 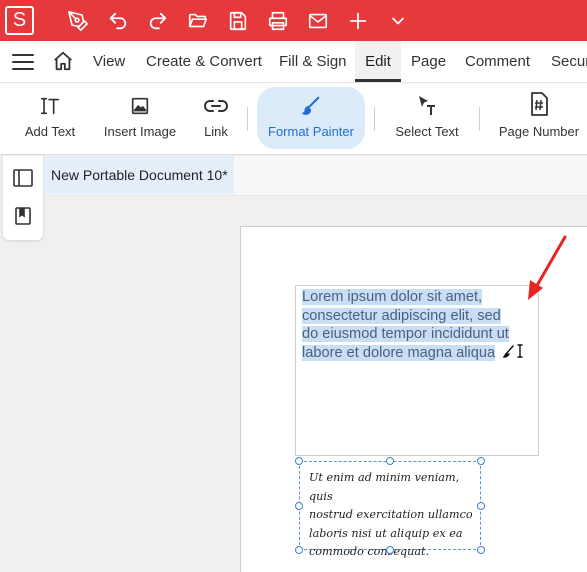 I want to click on mail-icon, so click(x=318, y=21).